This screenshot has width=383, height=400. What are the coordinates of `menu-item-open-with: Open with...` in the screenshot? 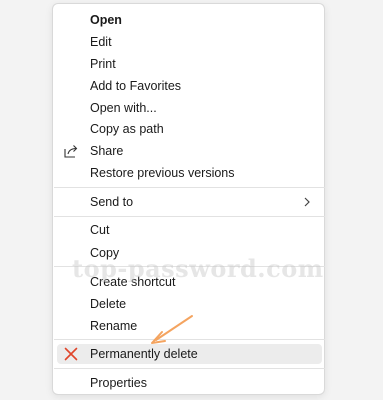 It's located at (189, 108).